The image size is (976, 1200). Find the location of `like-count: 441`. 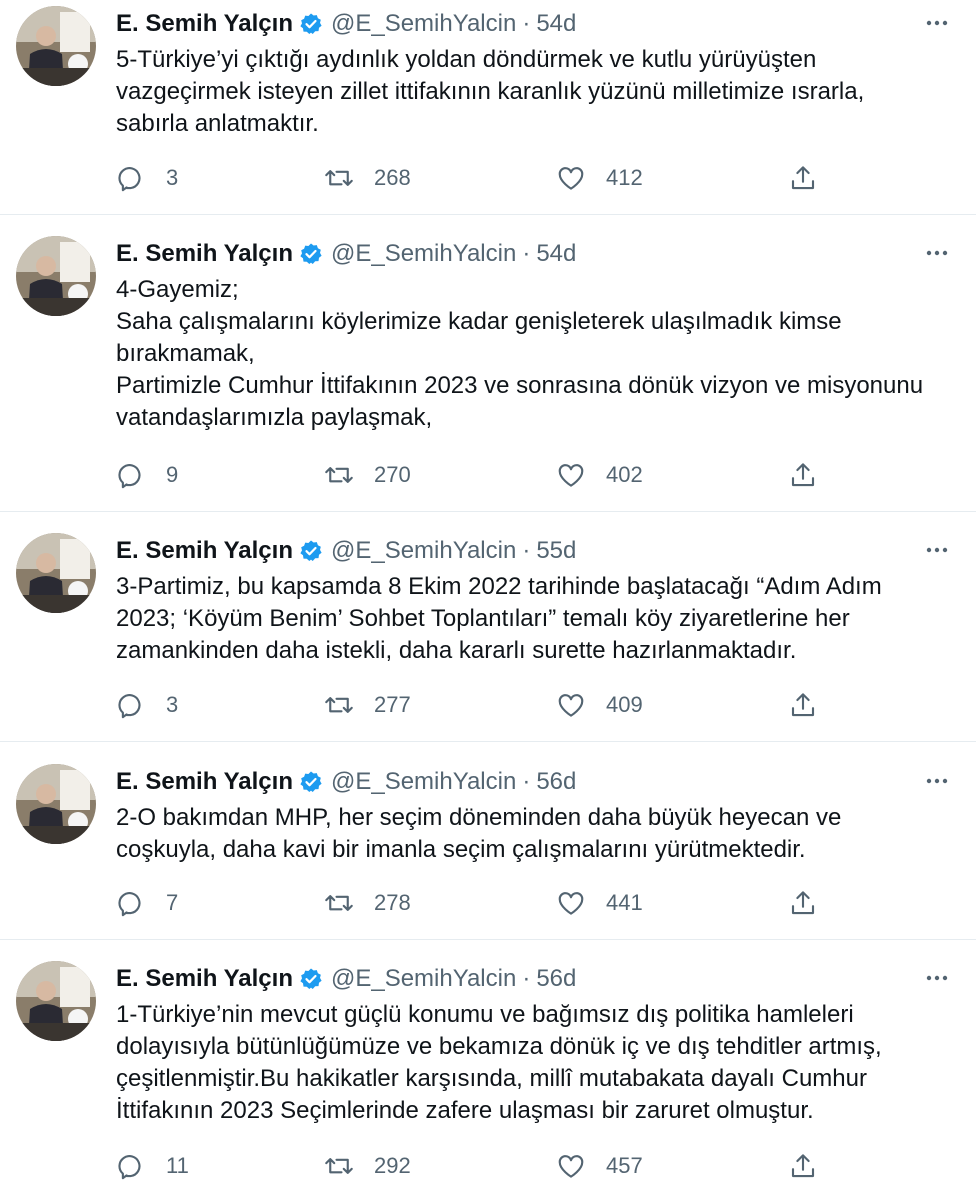

like-count: 441 is located at coordinates (624, 902).